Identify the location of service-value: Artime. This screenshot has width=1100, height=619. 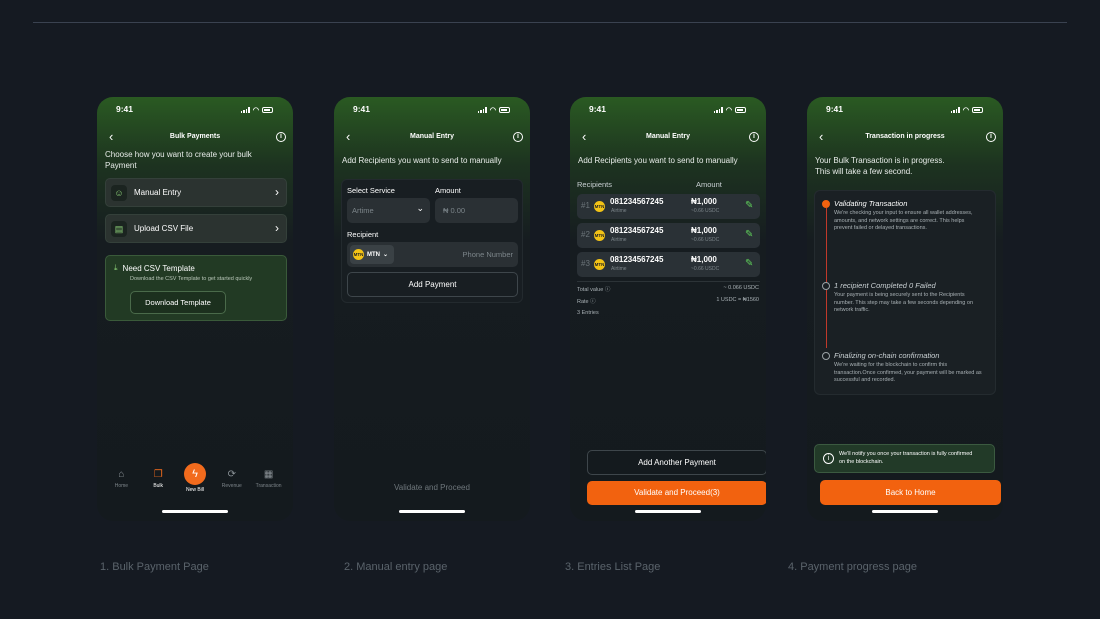
(363, 210).